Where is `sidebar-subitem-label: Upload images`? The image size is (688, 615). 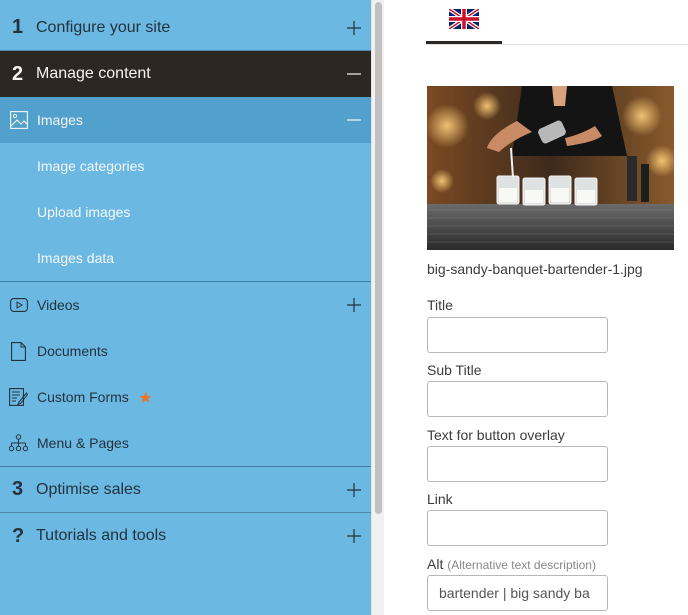
sidebar-subitem-label: Upload images is located at coordinates (84, 212).